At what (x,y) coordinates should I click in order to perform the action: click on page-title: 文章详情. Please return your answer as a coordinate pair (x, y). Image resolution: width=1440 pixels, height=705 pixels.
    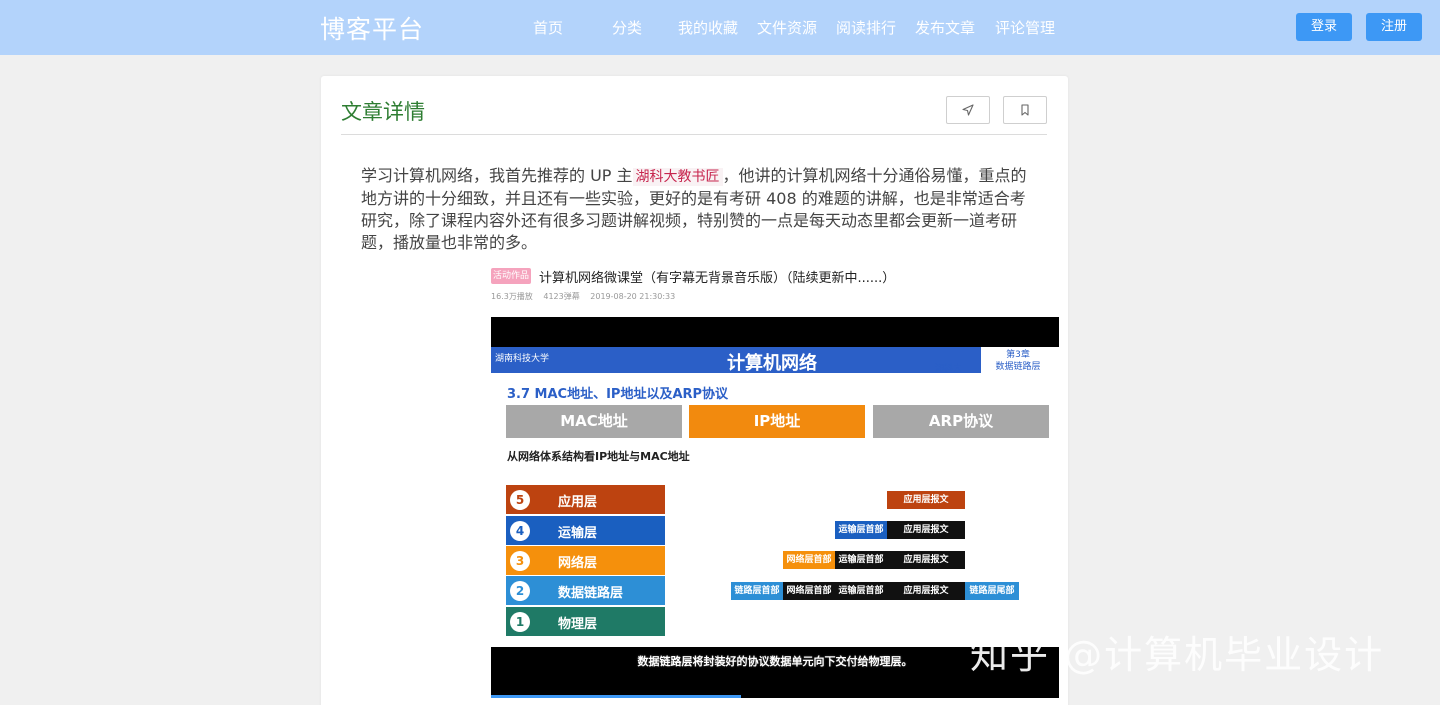
    Looking at the image, I should click on (383, 112).